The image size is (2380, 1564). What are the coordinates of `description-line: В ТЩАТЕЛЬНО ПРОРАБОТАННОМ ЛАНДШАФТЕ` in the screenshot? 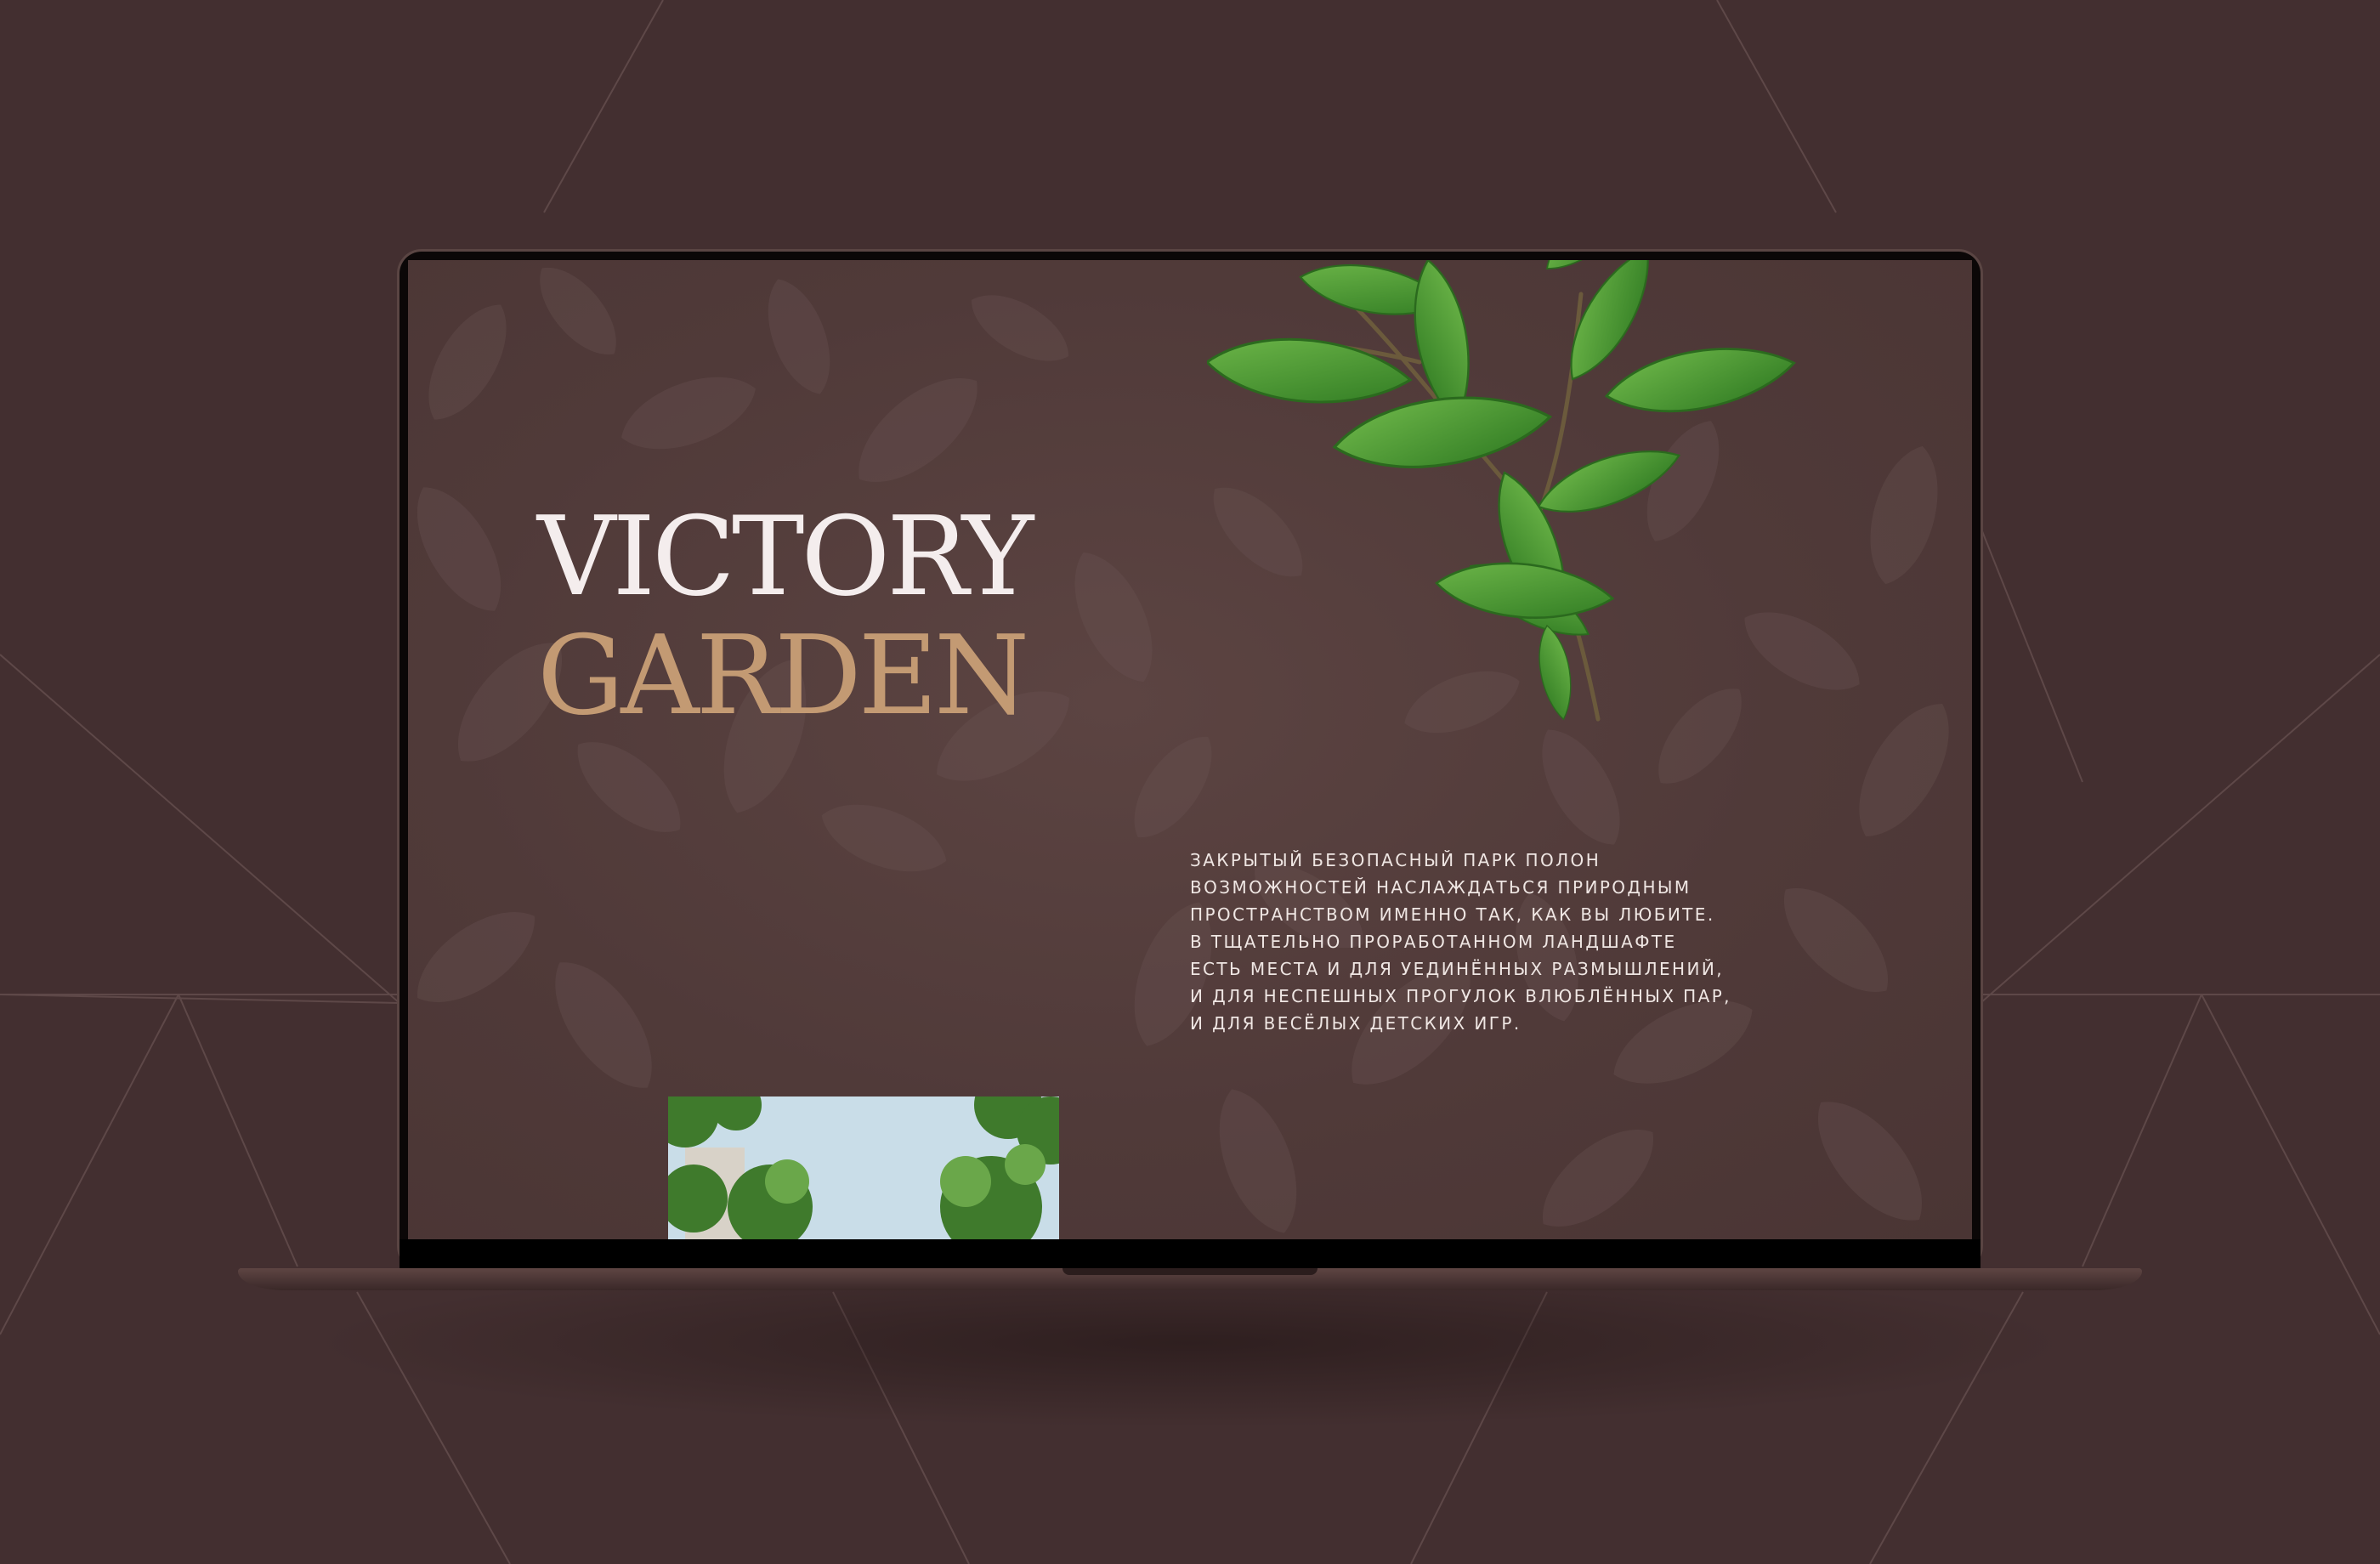 It's located at (1433, 942).